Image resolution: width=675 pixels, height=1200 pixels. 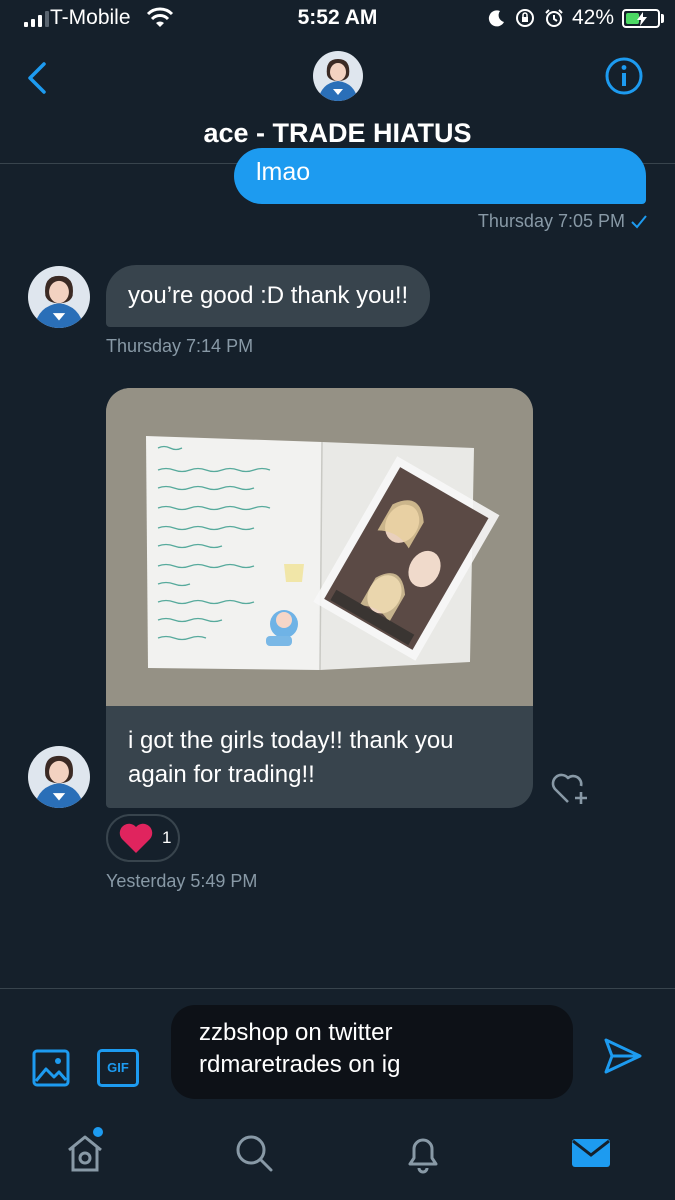 I want to click on search-icon, so click(x=254, y=1153).